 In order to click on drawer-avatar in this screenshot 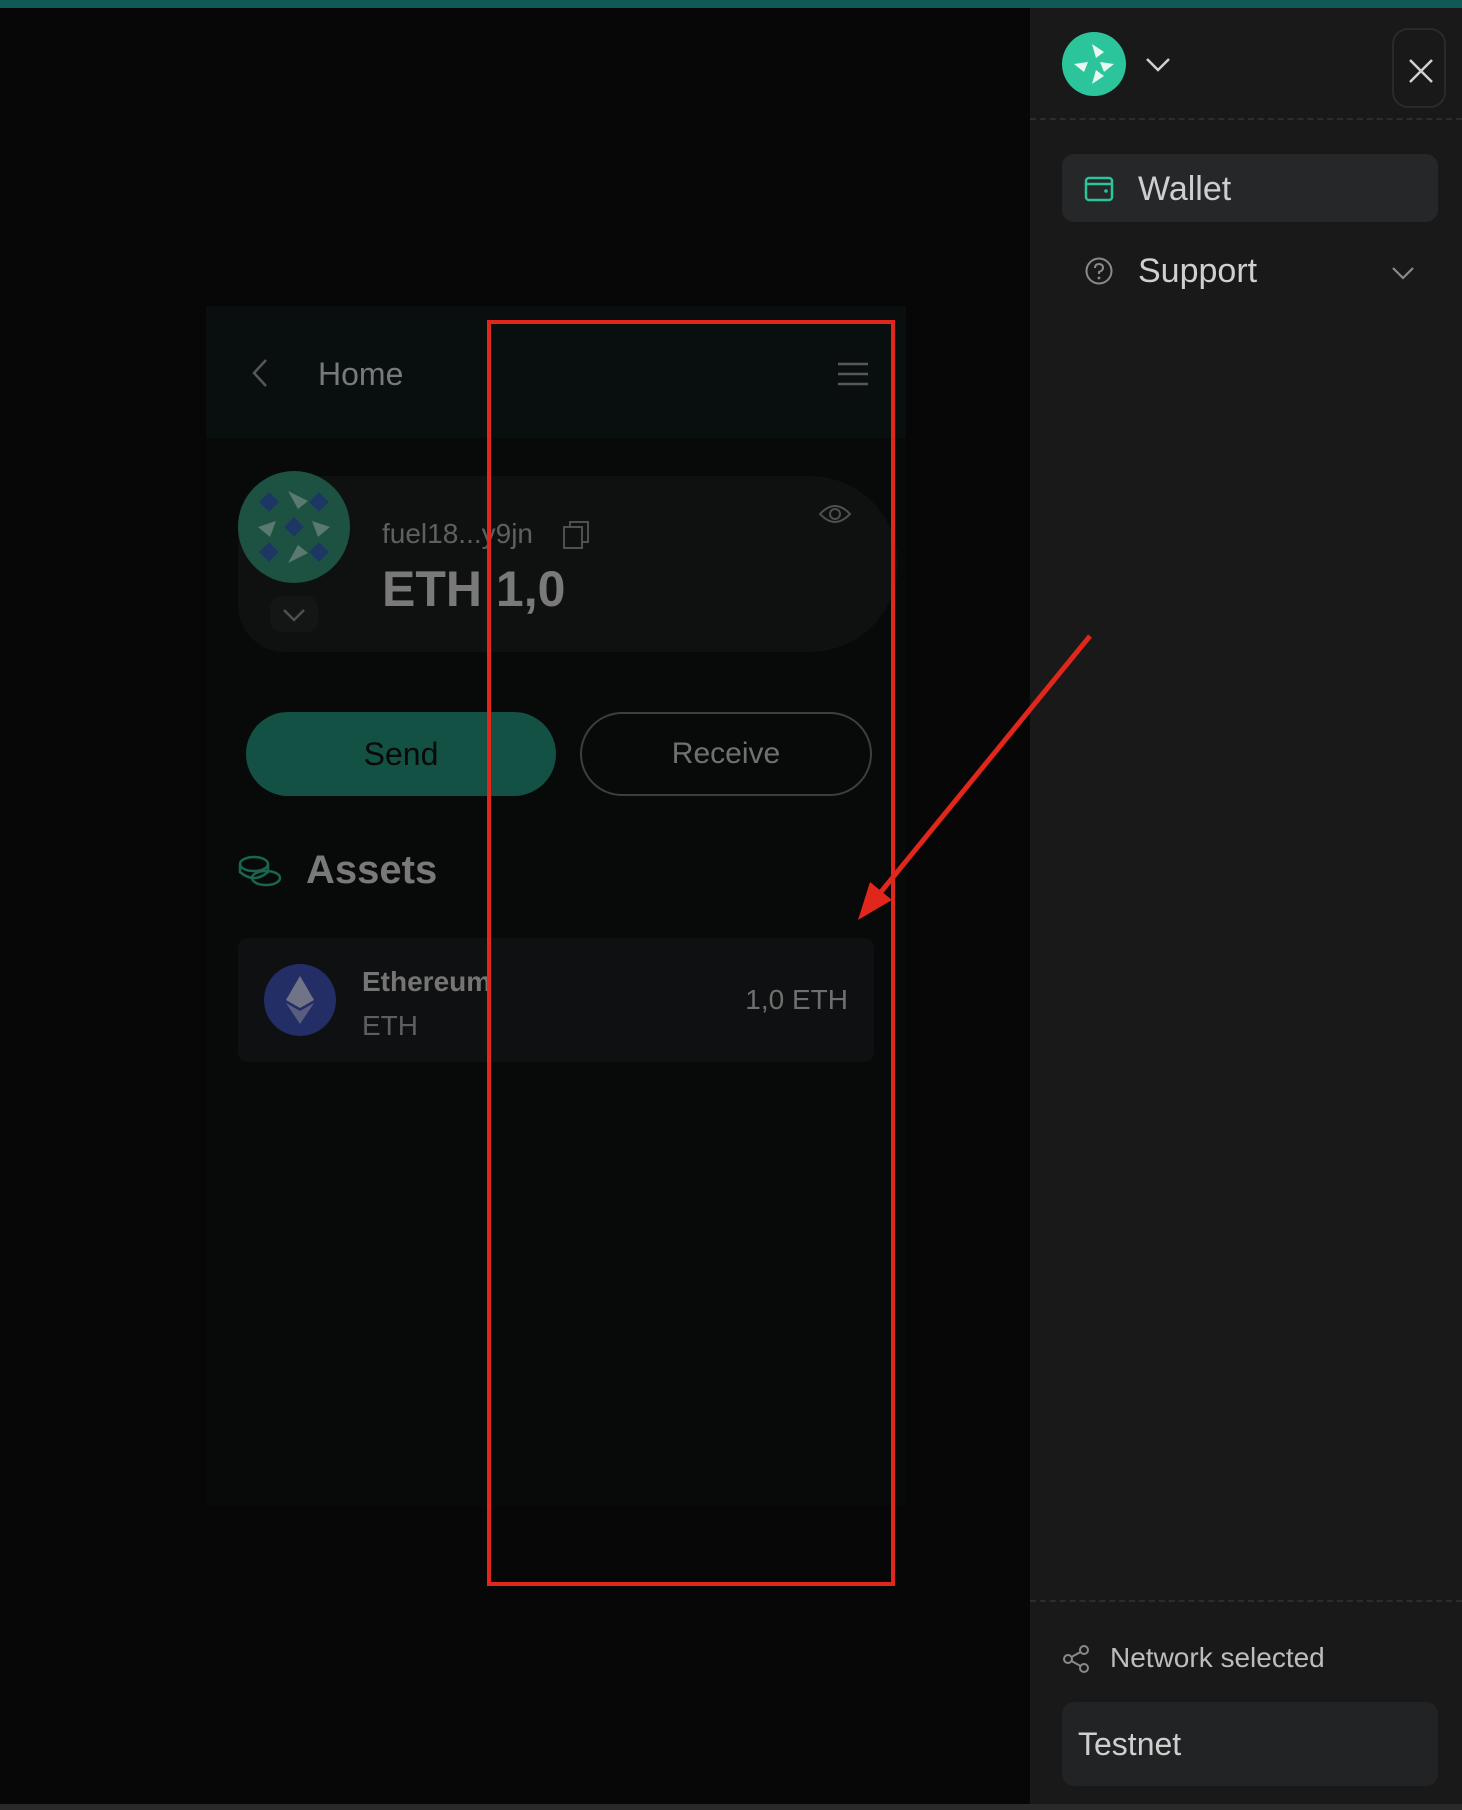, I will do `click(1094, 64)`.